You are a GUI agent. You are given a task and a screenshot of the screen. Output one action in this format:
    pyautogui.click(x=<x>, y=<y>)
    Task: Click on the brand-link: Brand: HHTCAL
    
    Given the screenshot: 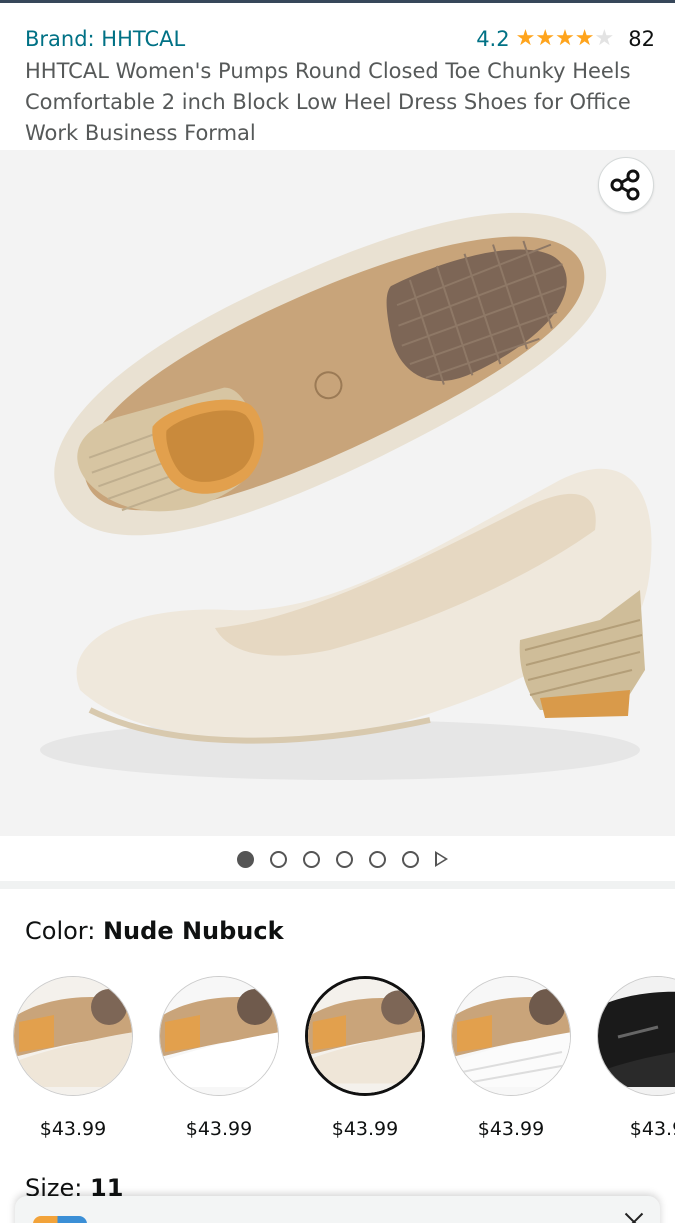 What is the action you would take?
    pyautogui.click(x=105, y=39)
    